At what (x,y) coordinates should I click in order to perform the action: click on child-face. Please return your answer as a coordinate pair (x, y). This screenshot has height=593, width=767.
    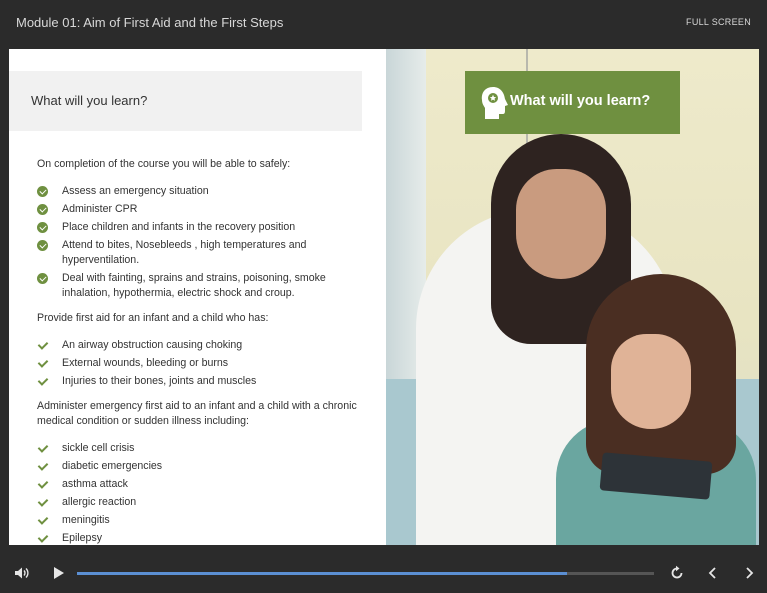
    Looking at the image, I should click on (651, 381).